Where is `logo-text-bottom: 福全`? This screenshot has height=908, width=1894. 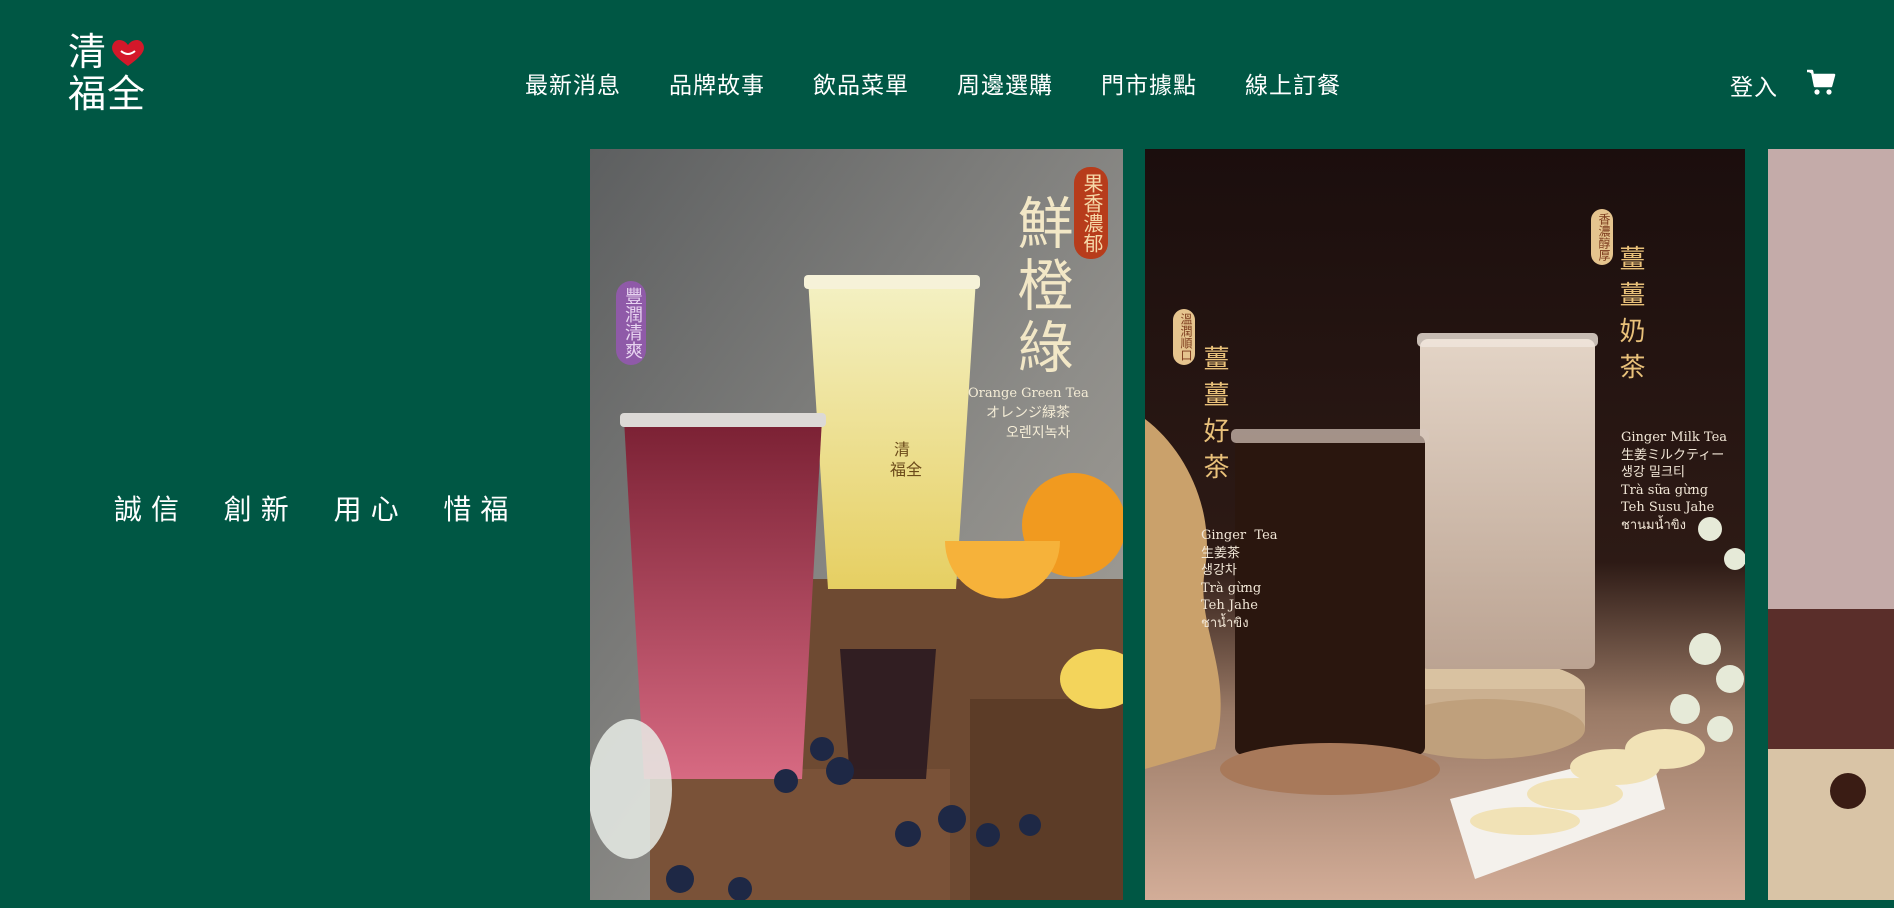
logo-text-bottom: 福全 is located at coordinates (107, 94).